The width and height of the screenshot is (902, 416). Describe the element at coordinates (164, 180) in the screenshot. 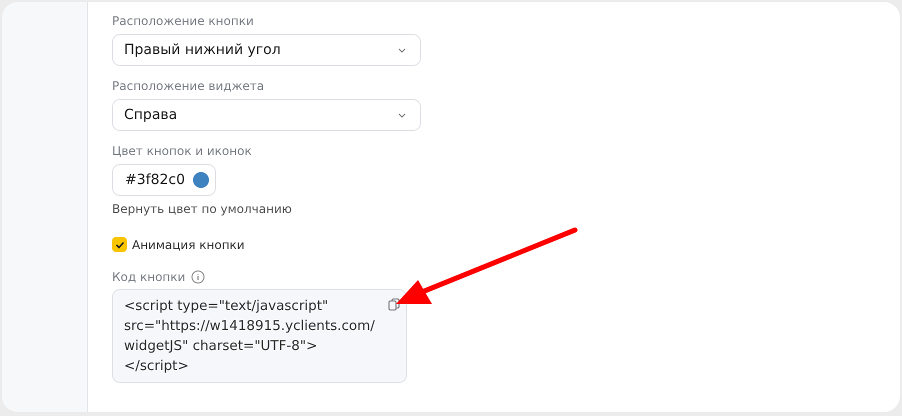

I see `color-field: #3f82c0` at that location.